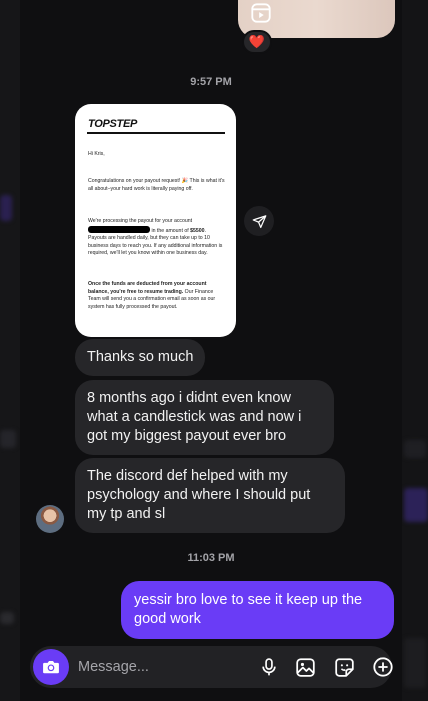 This screenshot has height=701, width=428. I want to click on microphone-icon, so click(269, 667).